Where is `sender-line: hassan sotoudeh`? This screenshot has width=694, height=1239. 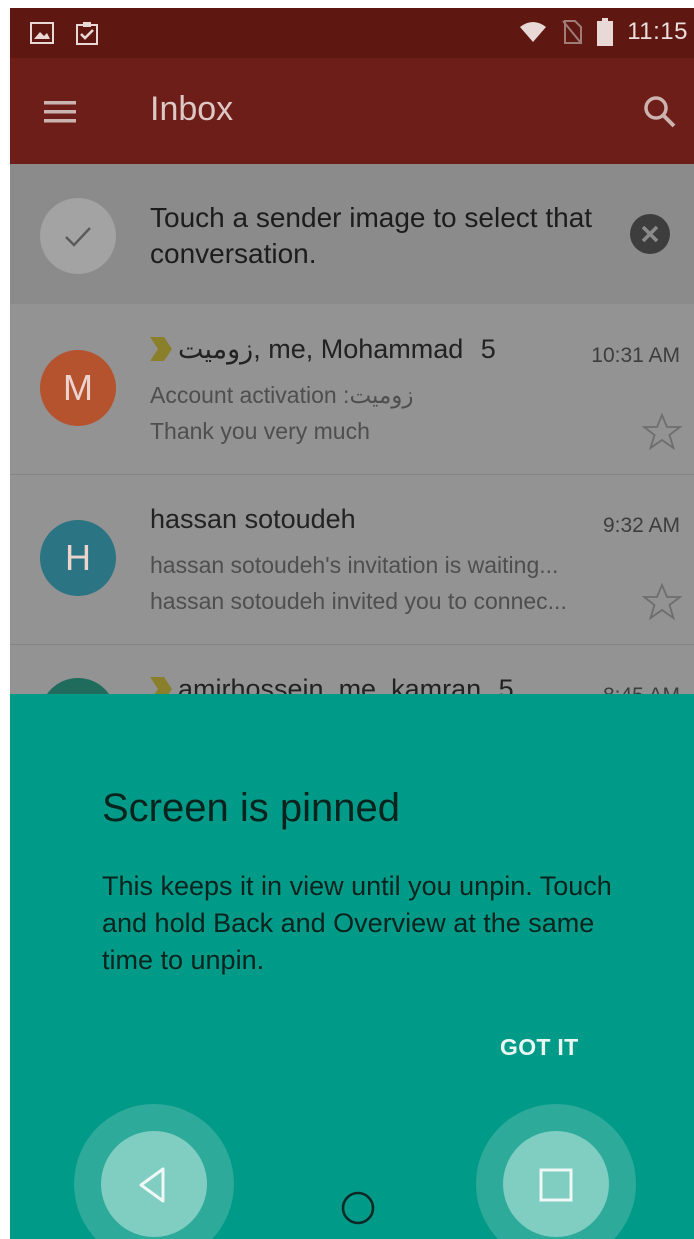 sender-line: hassan sotoudeh is located at coordinates (253, 519).